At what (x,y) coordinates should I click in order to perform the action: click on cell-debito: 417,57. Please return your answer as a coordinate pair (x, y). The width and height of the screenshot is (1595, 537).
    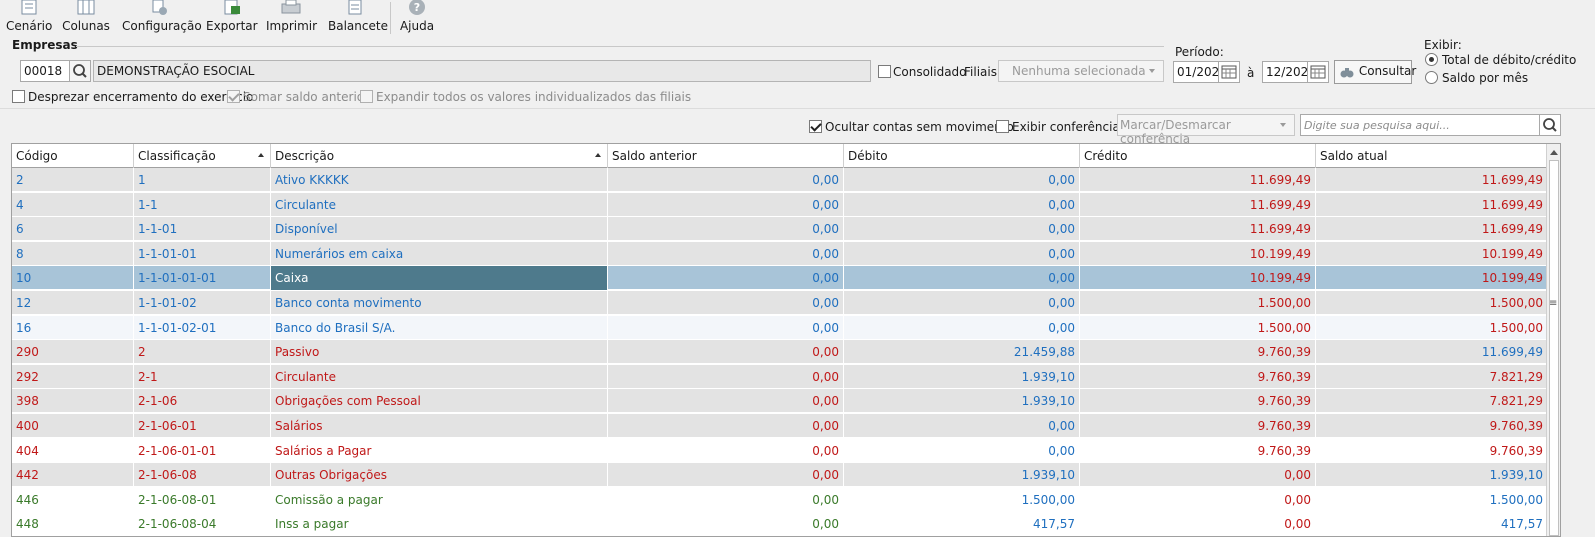
    Looking at the image, I should click on (962, 524).